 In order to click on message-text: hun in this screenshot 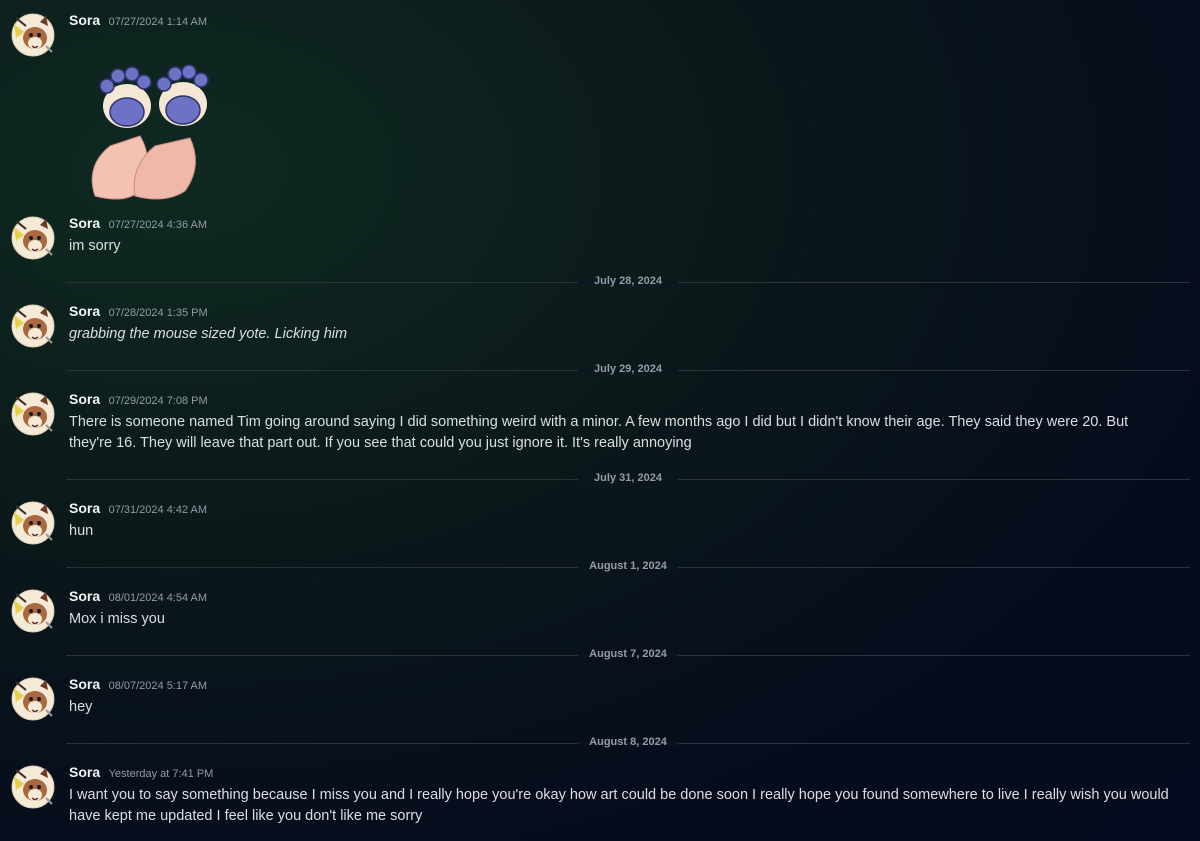, I will do `click(81, 531)`.